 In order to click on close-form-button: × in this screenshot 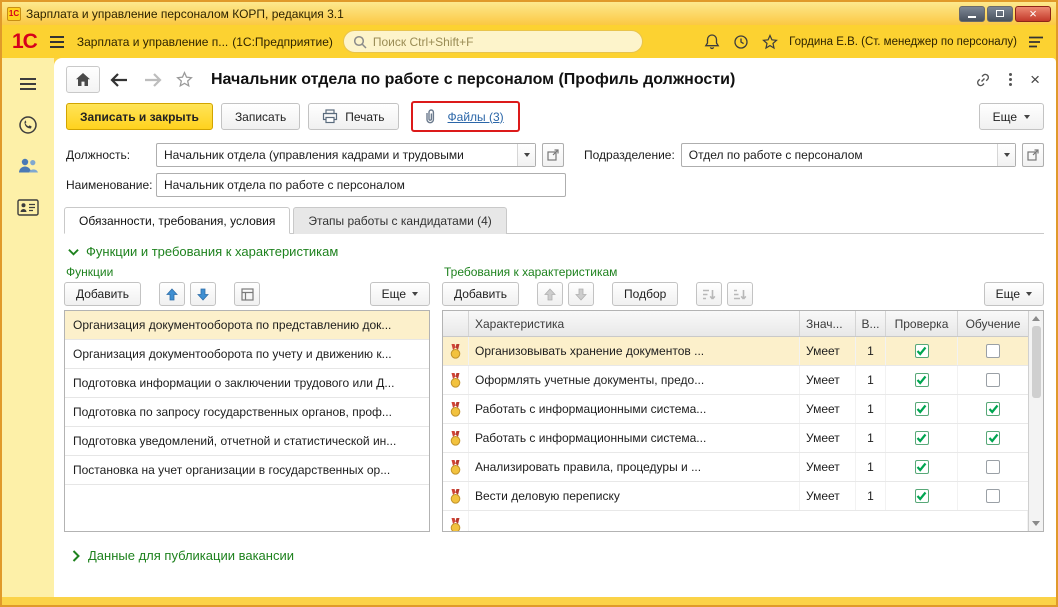, I will do `click(1035, 79)`.